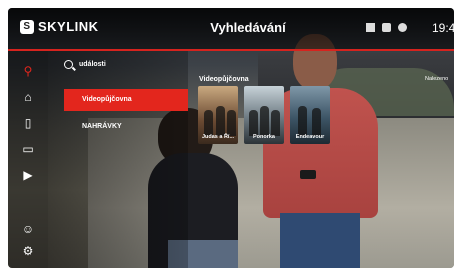 This screenshot has width=454, height=268. I want to click on search-icon: ⚲, so click(28, 71).